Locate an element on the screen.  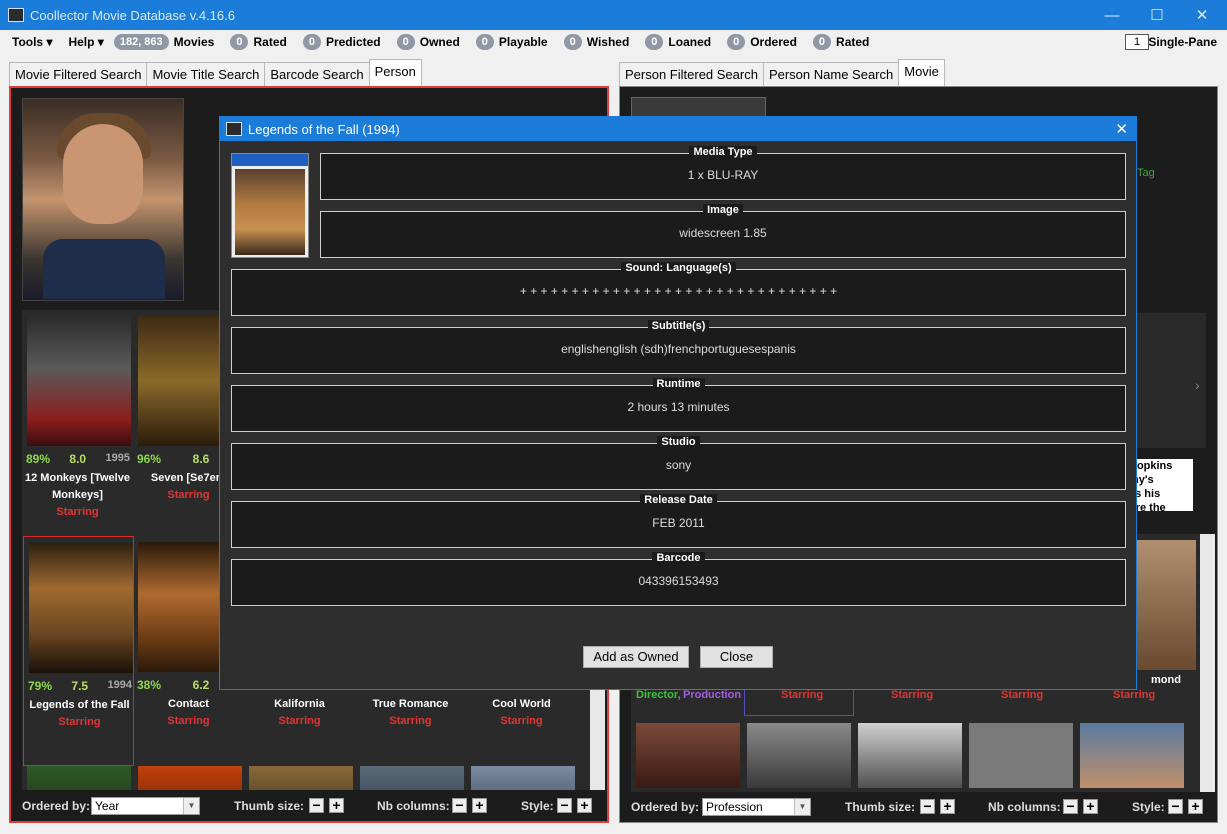
movies-count-badge: 182, 863 is located at coordinates (141, 42).